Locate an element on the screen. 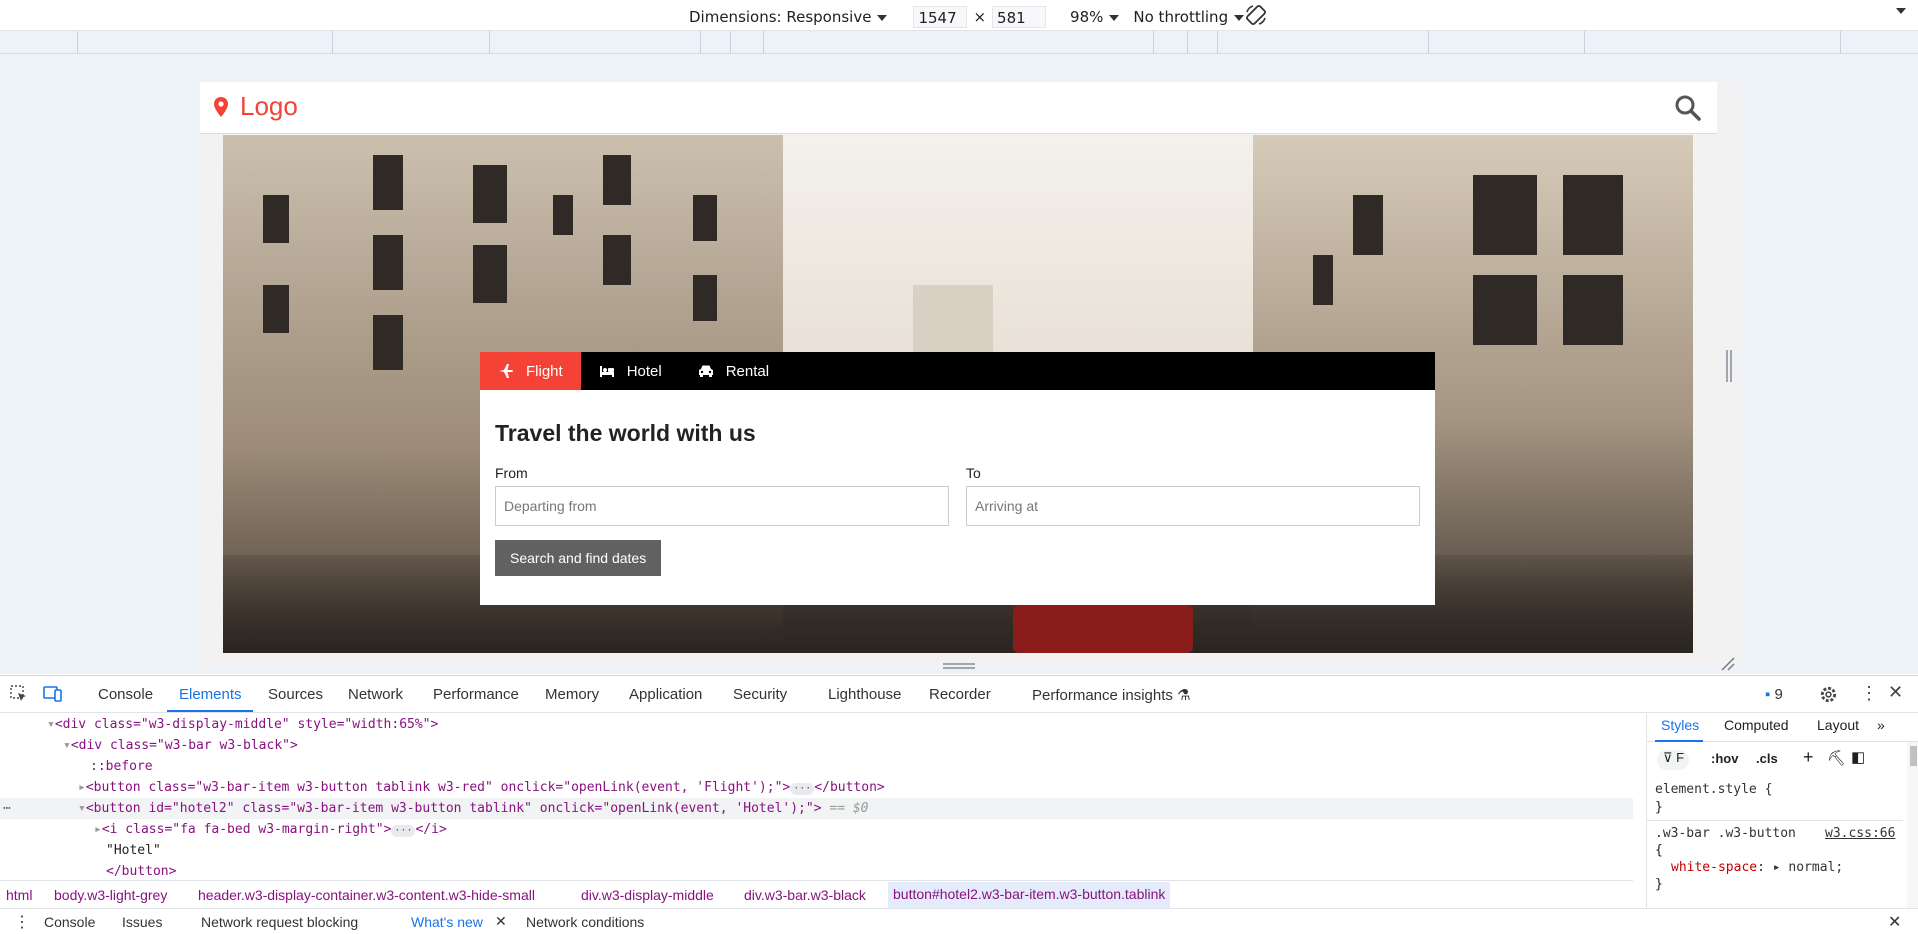 The width and height of the screenshot is (1918, 934). media-query-bar is located at coordinates (959, 42).